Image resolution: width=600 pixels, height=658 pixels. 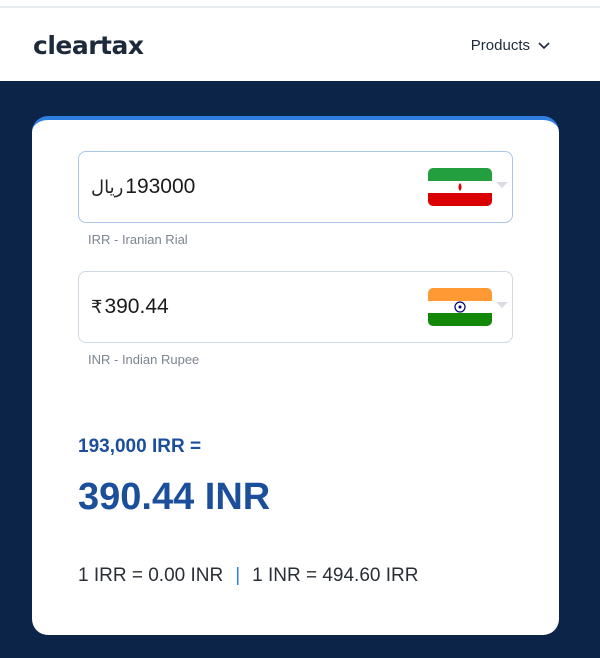 I want to click on rupee-symbol: ₹, so click(x=97, y=306).